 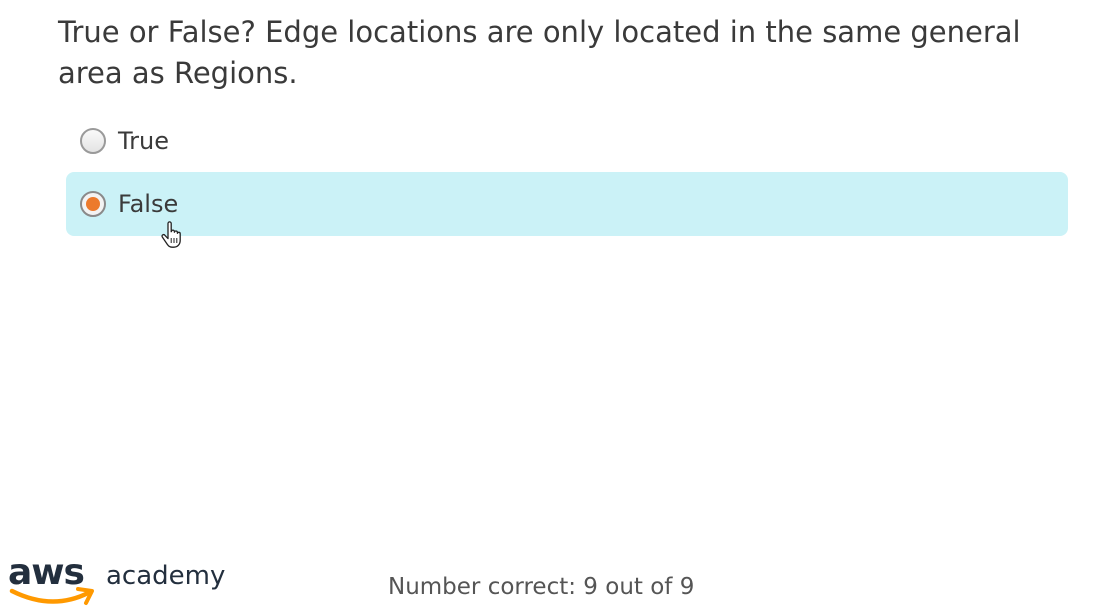 What do you see at coordinates (148, 204) in the screenshot?
I see `option-label: False` at bounding box center [148, 204].